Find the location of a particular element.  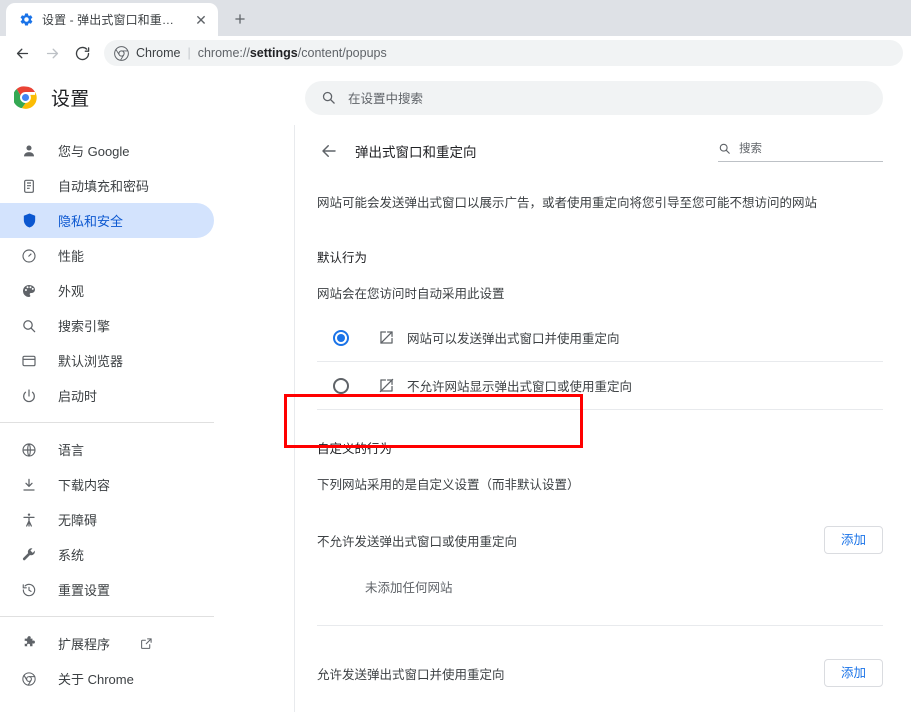

permission-group-block: 不允许发送弹出式窗口或使用重定向 添加 未添加任何网站 is located at coordinates (600, 575).